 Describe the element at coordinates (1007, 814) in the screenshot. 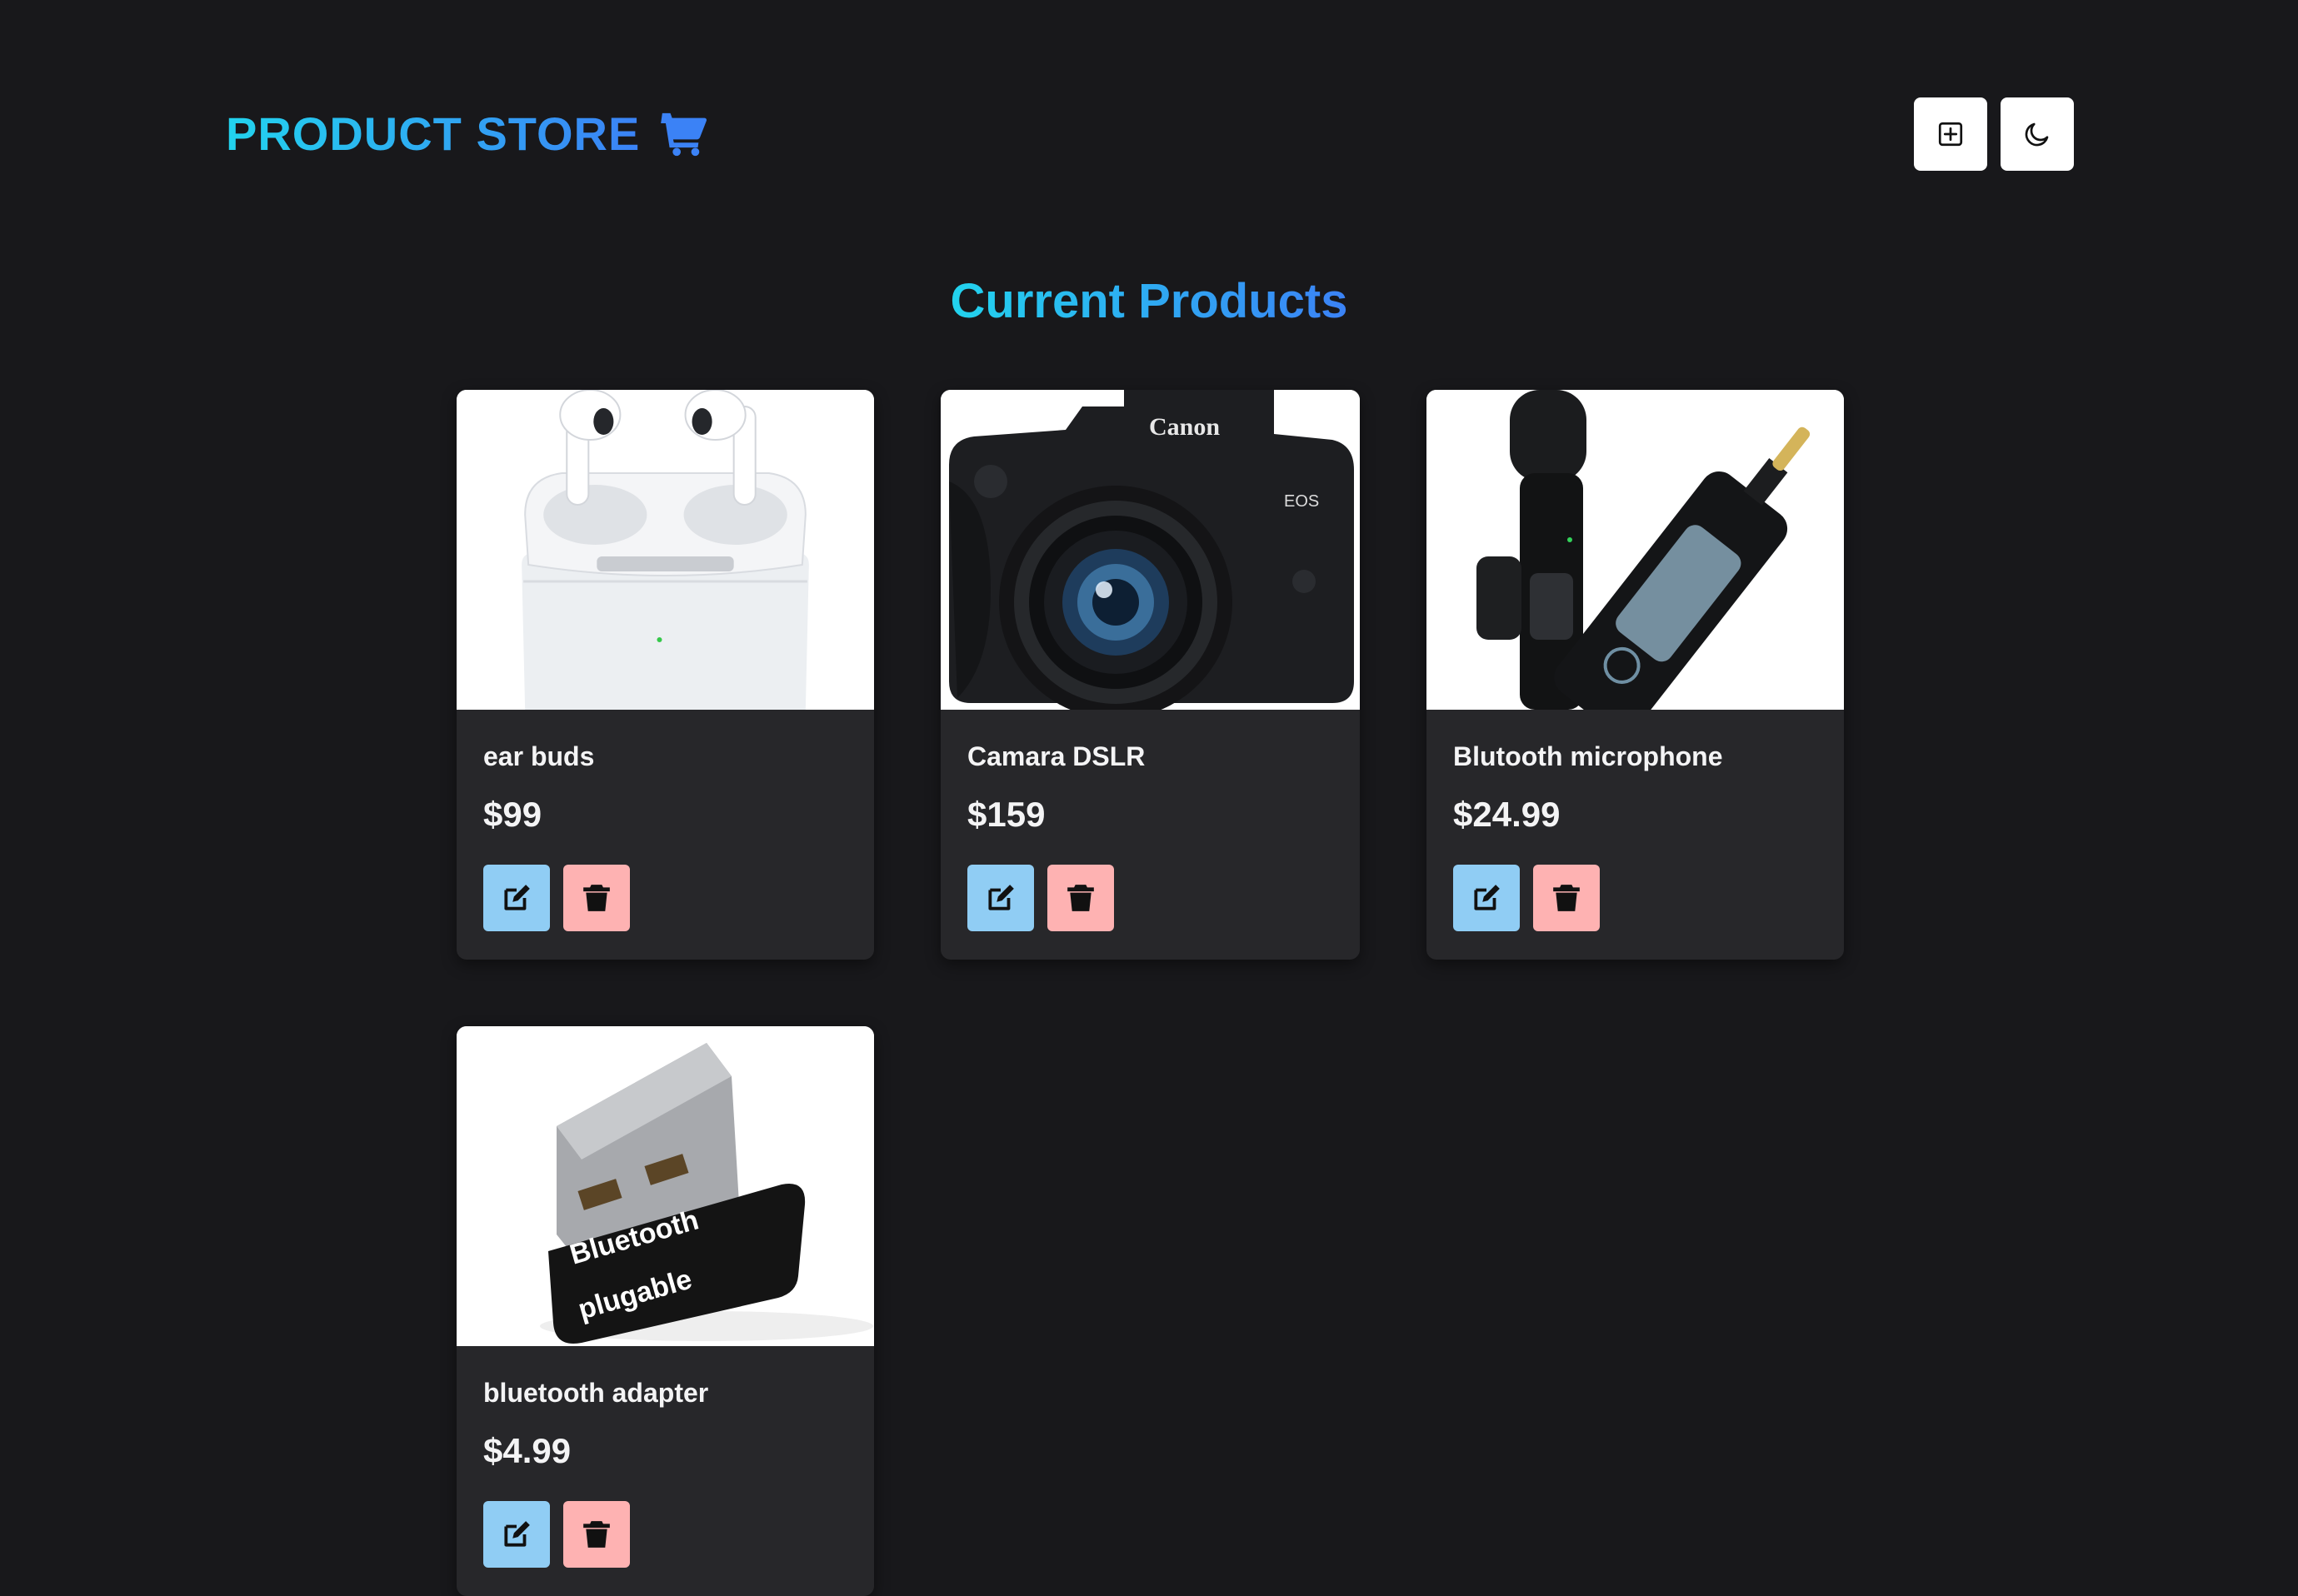

I see `product-price: $159` at that location.